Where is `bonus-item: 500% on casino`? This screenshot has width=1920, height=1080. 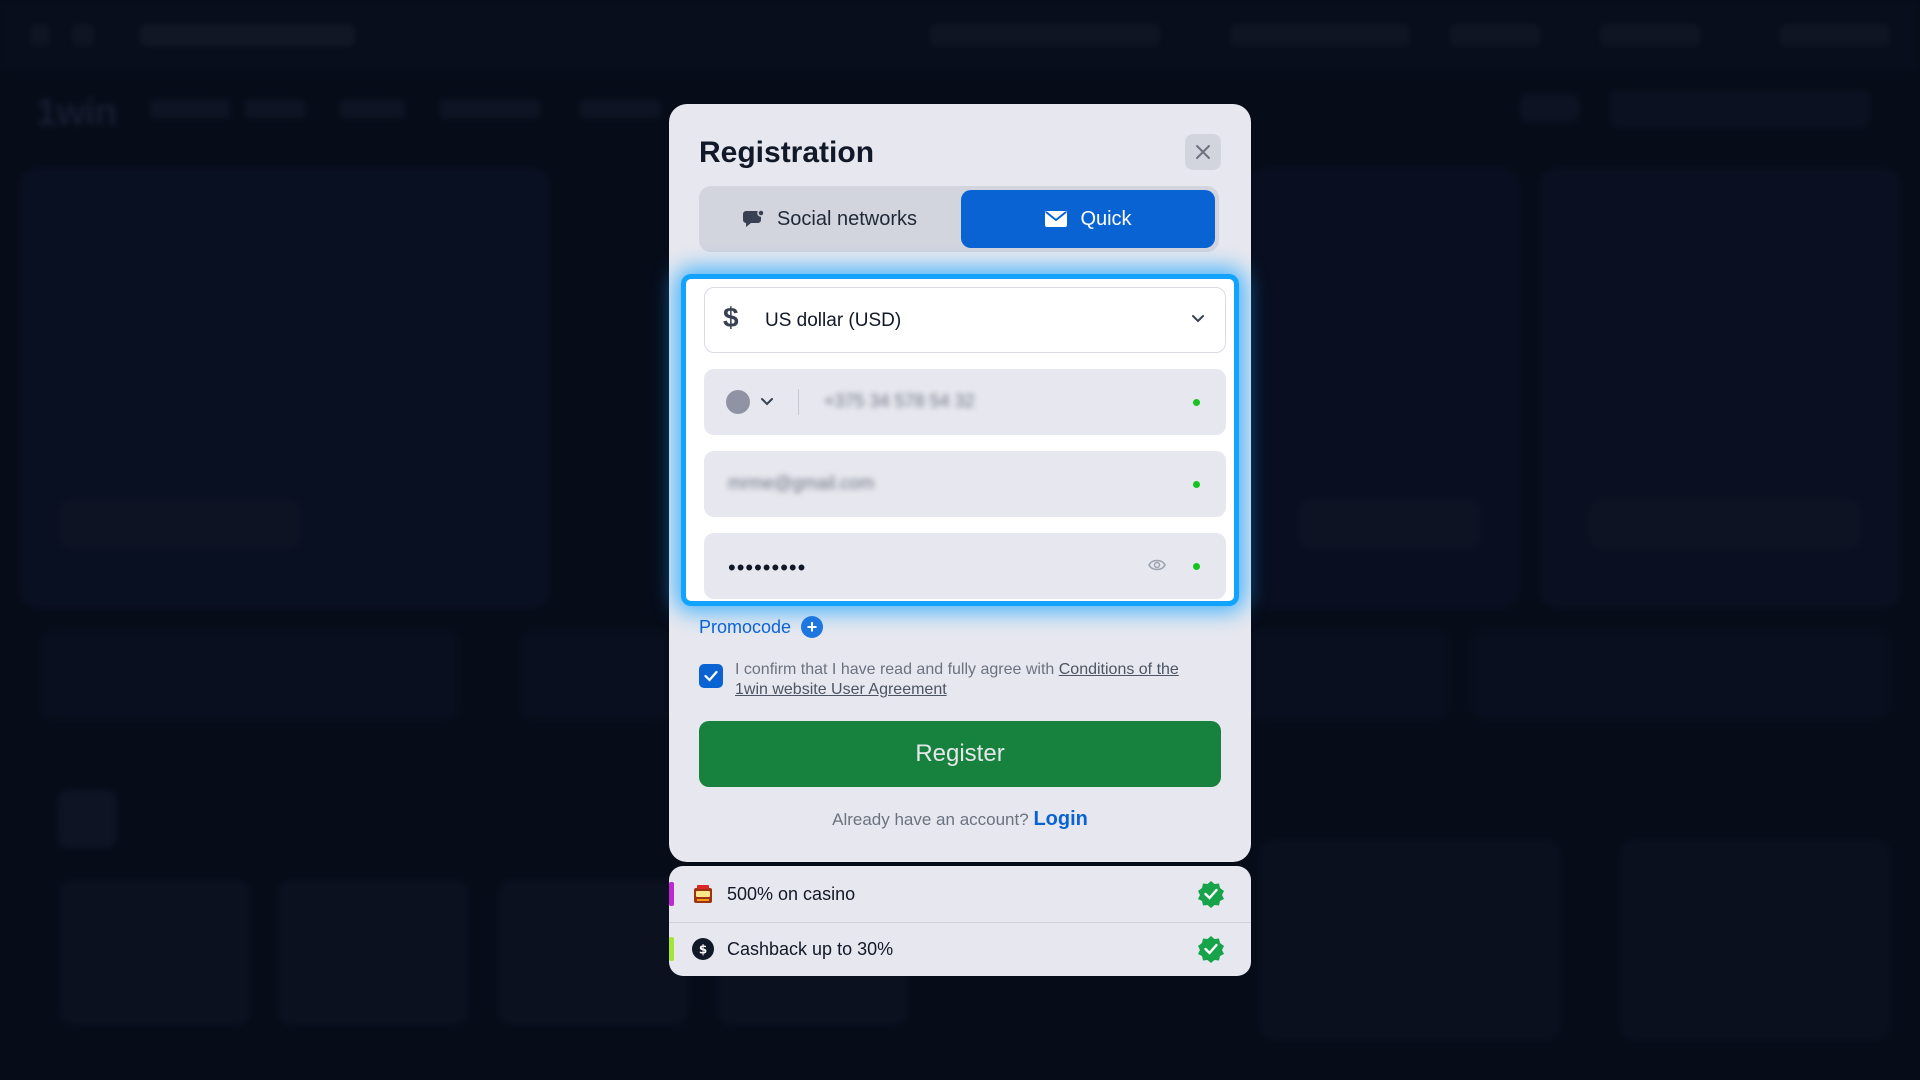
bonus-item: 500% on casino is located at coordinates (960, 894).